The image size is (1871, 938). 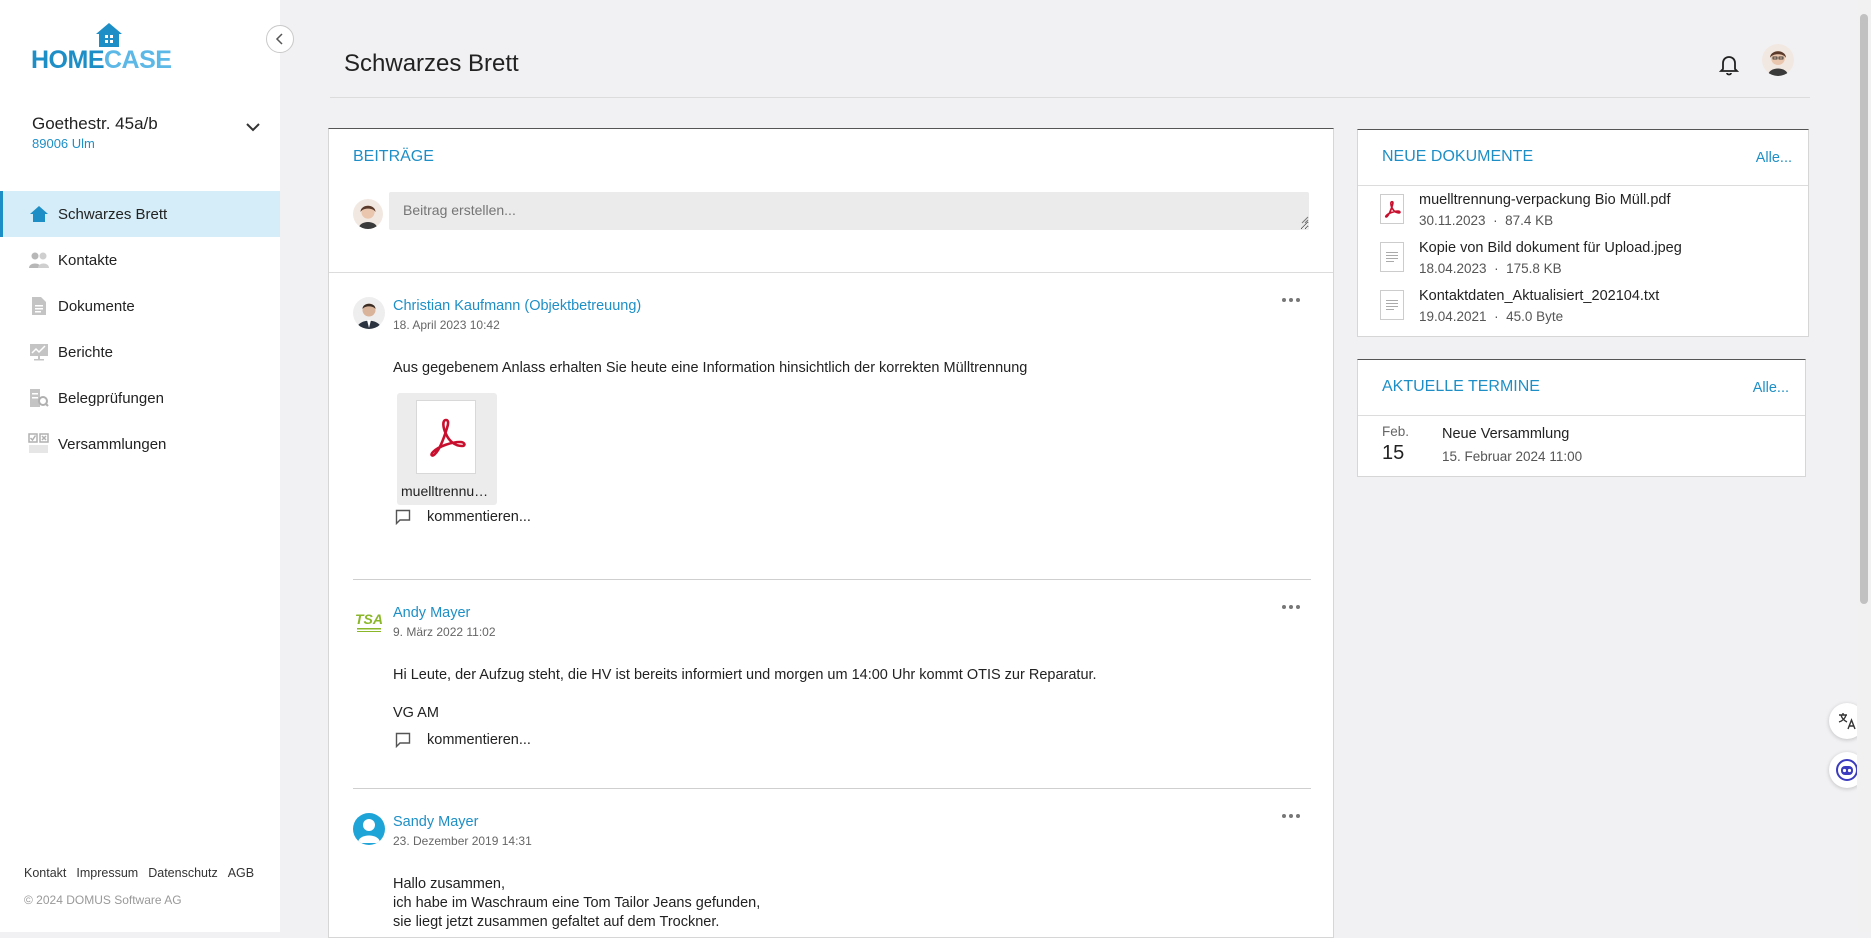 I want to click on svg-text: TSA, so click(x=369, y=619).